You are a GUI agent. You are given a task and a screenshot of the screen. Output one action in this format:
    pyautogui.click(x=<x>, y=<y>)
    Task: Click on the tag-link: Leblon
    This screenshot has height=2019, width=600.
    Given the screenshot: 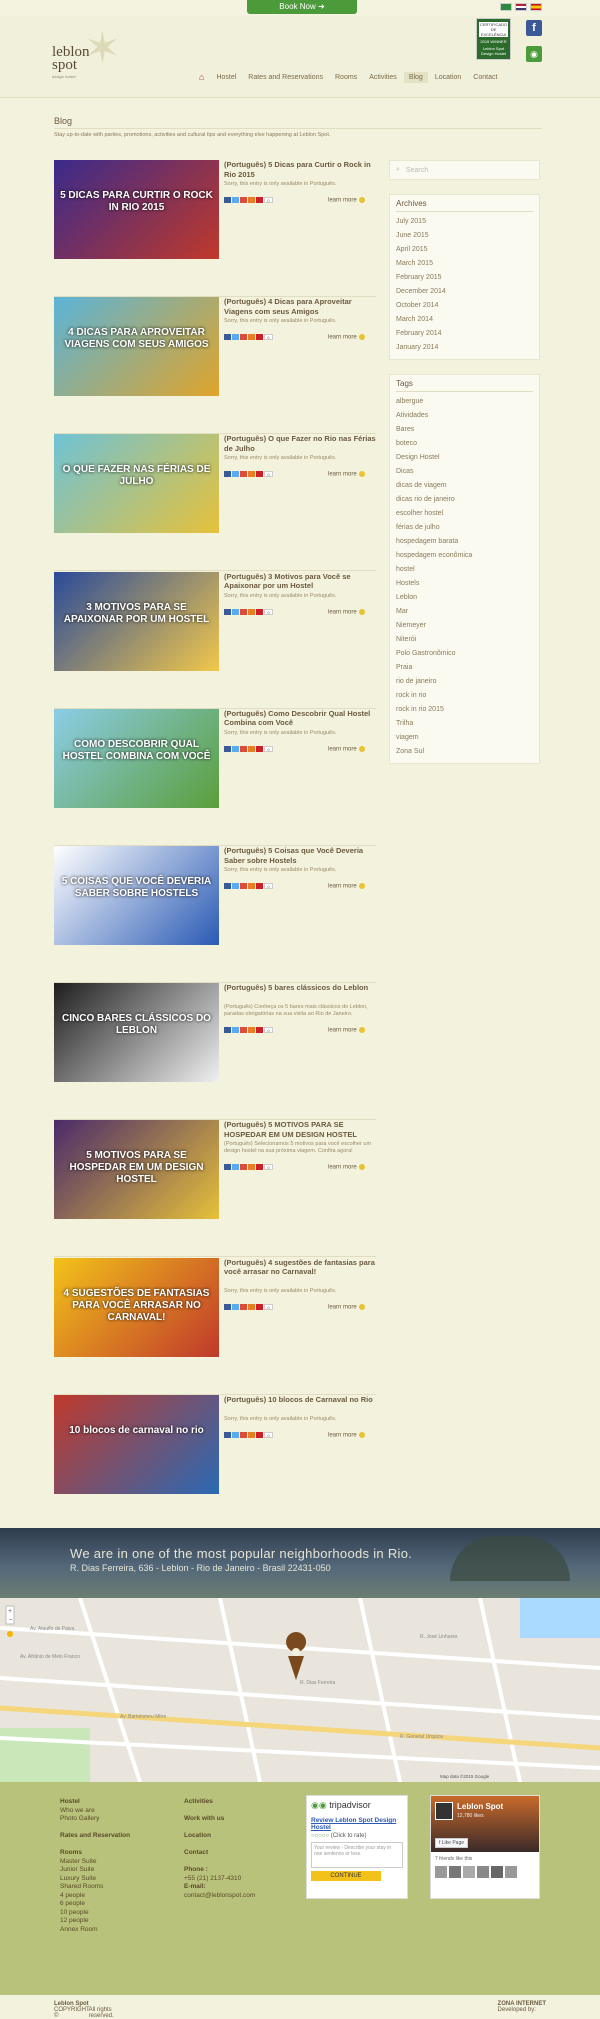 What is the action you would take?
    pyautogui.click(x=464, y=598)
    